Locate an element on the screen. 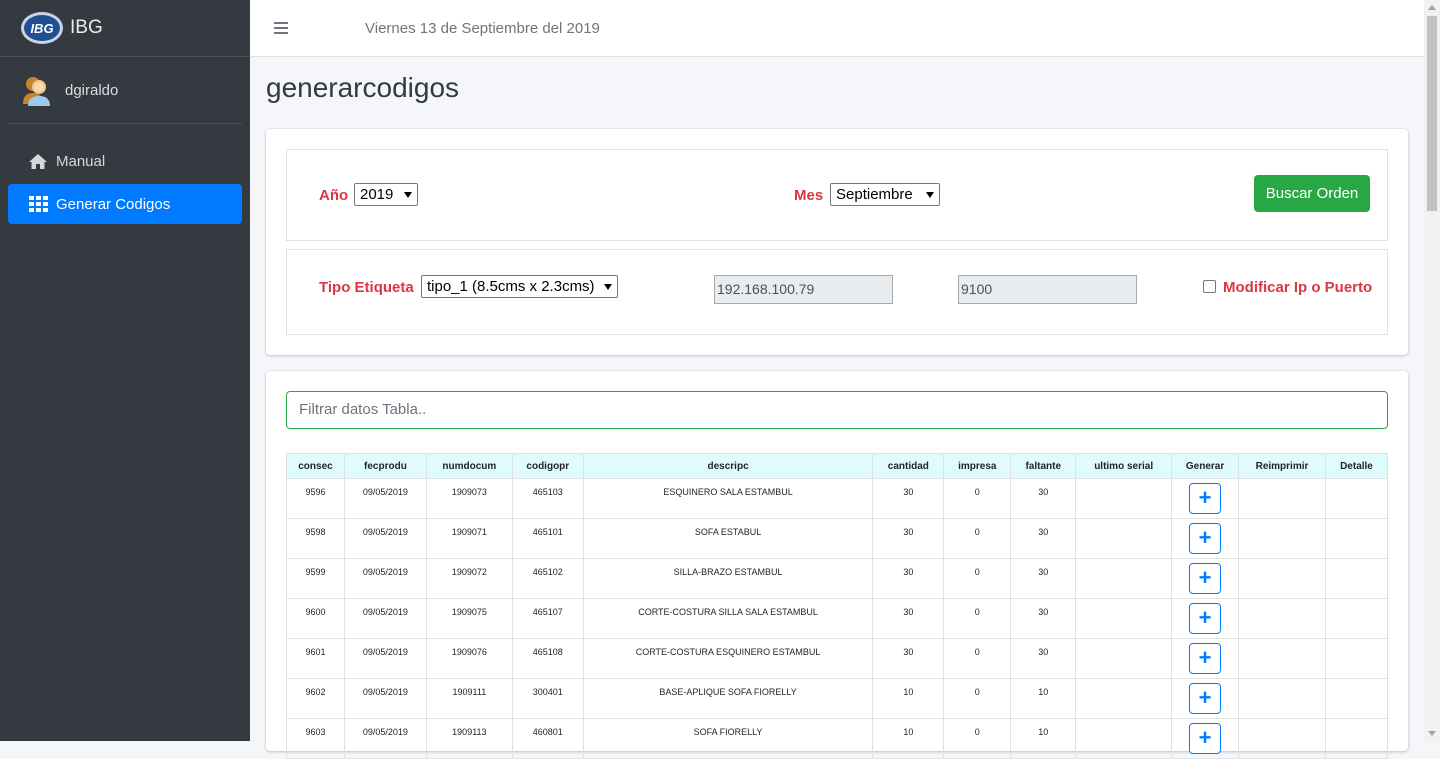 The width and height of the screenshot is (1440, 759). table-cell: 1909111 is located at coordinates (469, 698).